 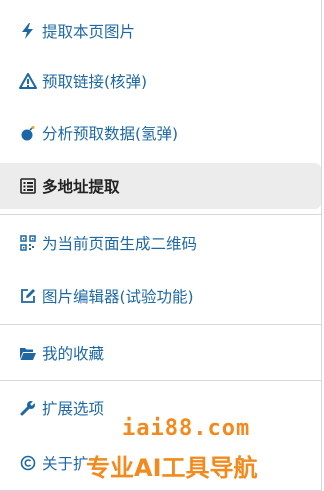 What do you see at coordinates (28, 243) in the screenshot?
I see `qrcode-icon` at bounding box center [28, 243].